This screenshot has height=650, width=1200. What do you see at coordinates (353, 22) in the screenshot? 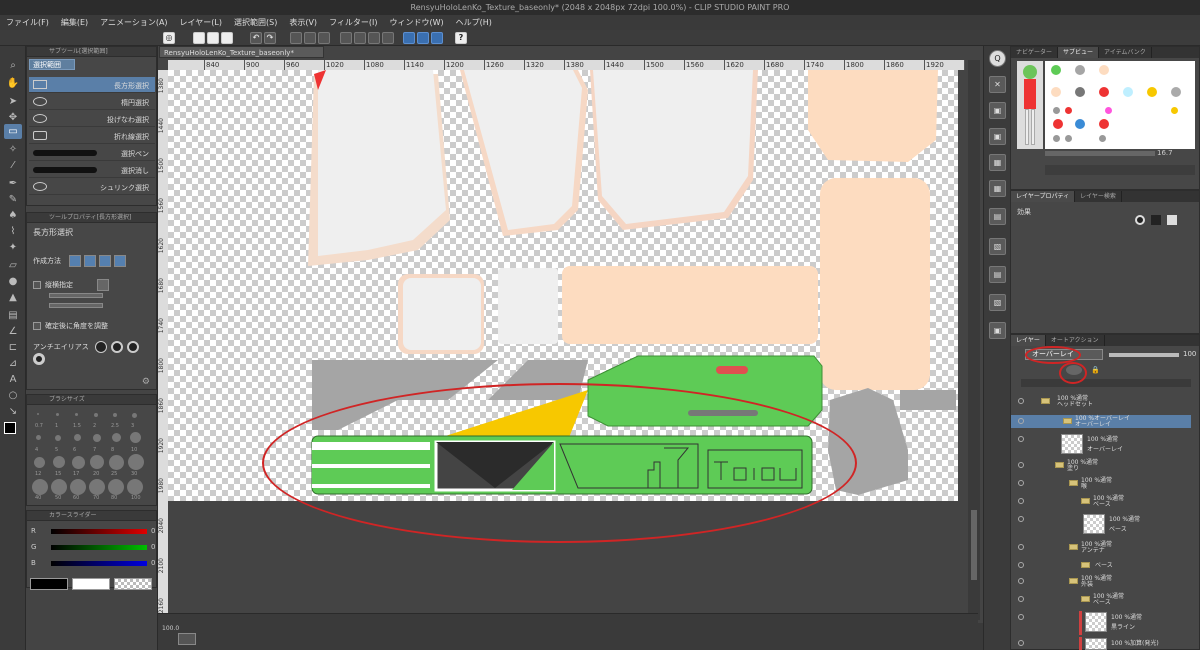
I see `menu-filter: フィルター(I)` at bounding box center [353, 22].